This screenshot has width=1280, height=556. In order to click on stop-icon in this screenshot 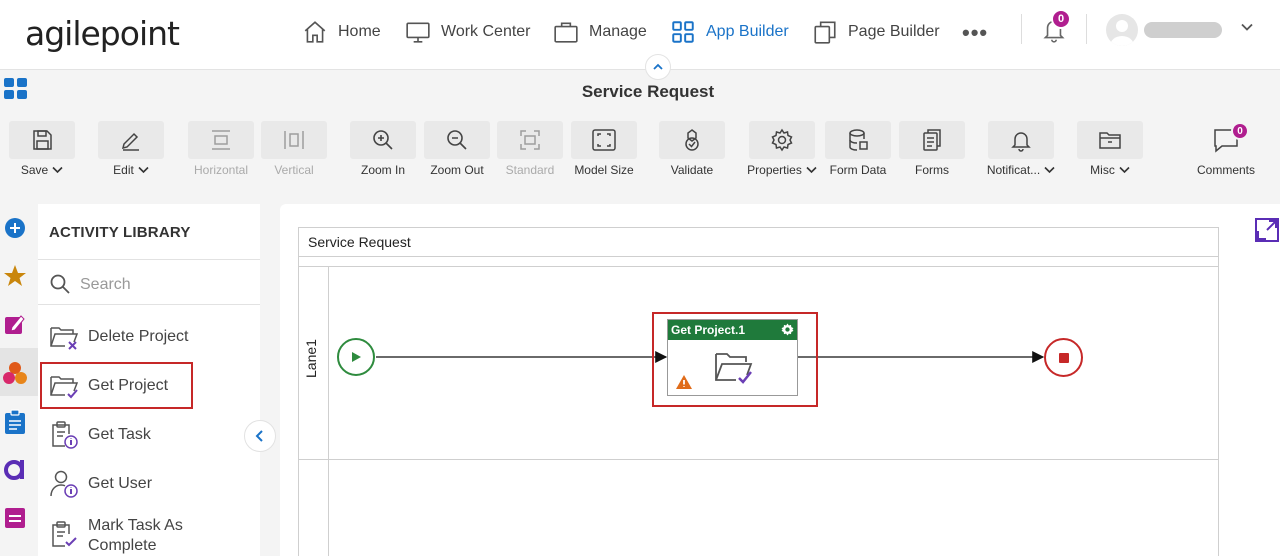, I will do `click(1063, 357)`.